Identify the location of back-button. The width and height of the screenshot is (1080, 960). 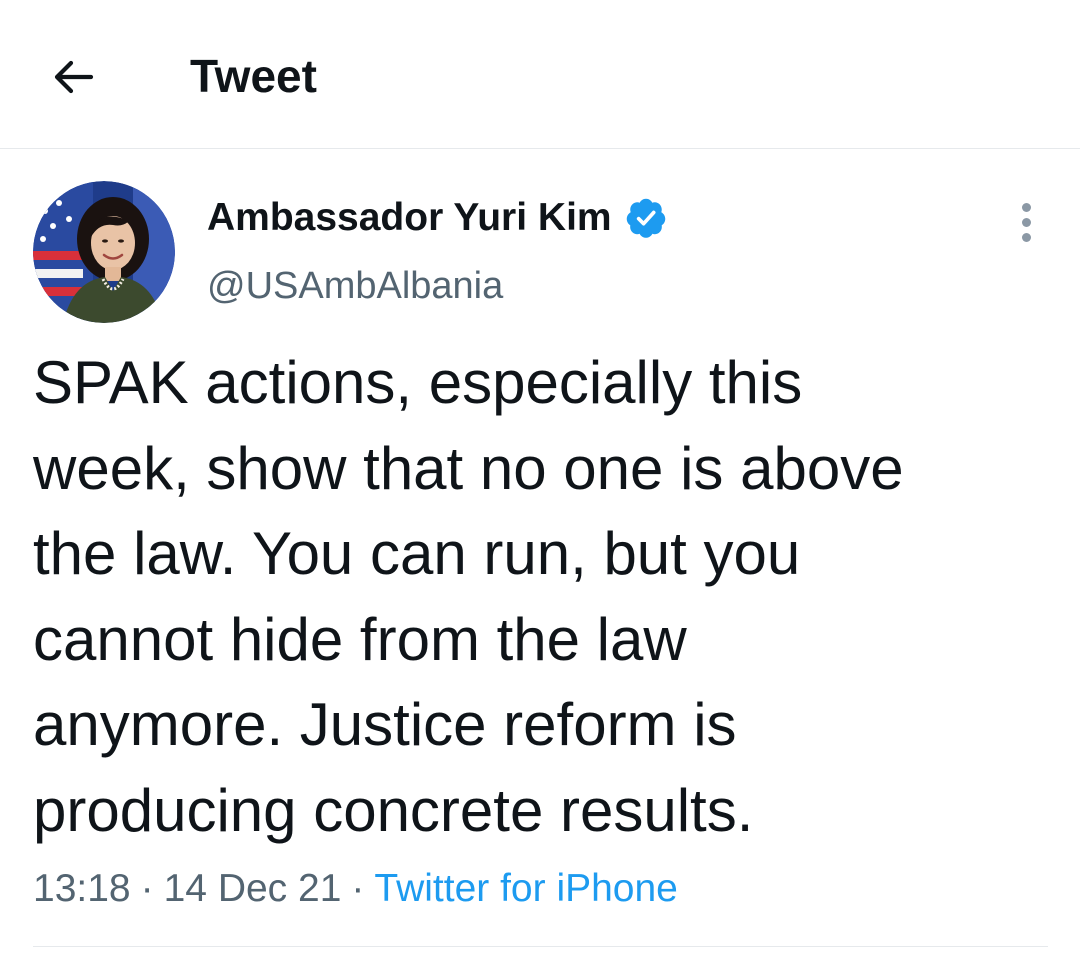
(73, 77).